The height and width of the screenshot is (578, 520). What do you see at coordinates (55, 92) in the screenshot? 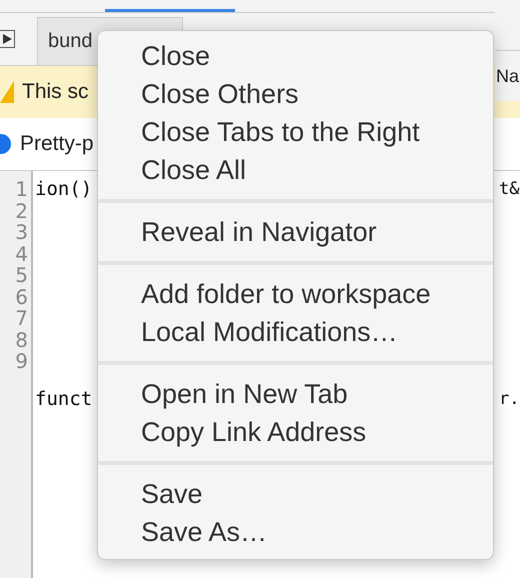
I see `warning-text: This sc` at bounding box center [55, 92].